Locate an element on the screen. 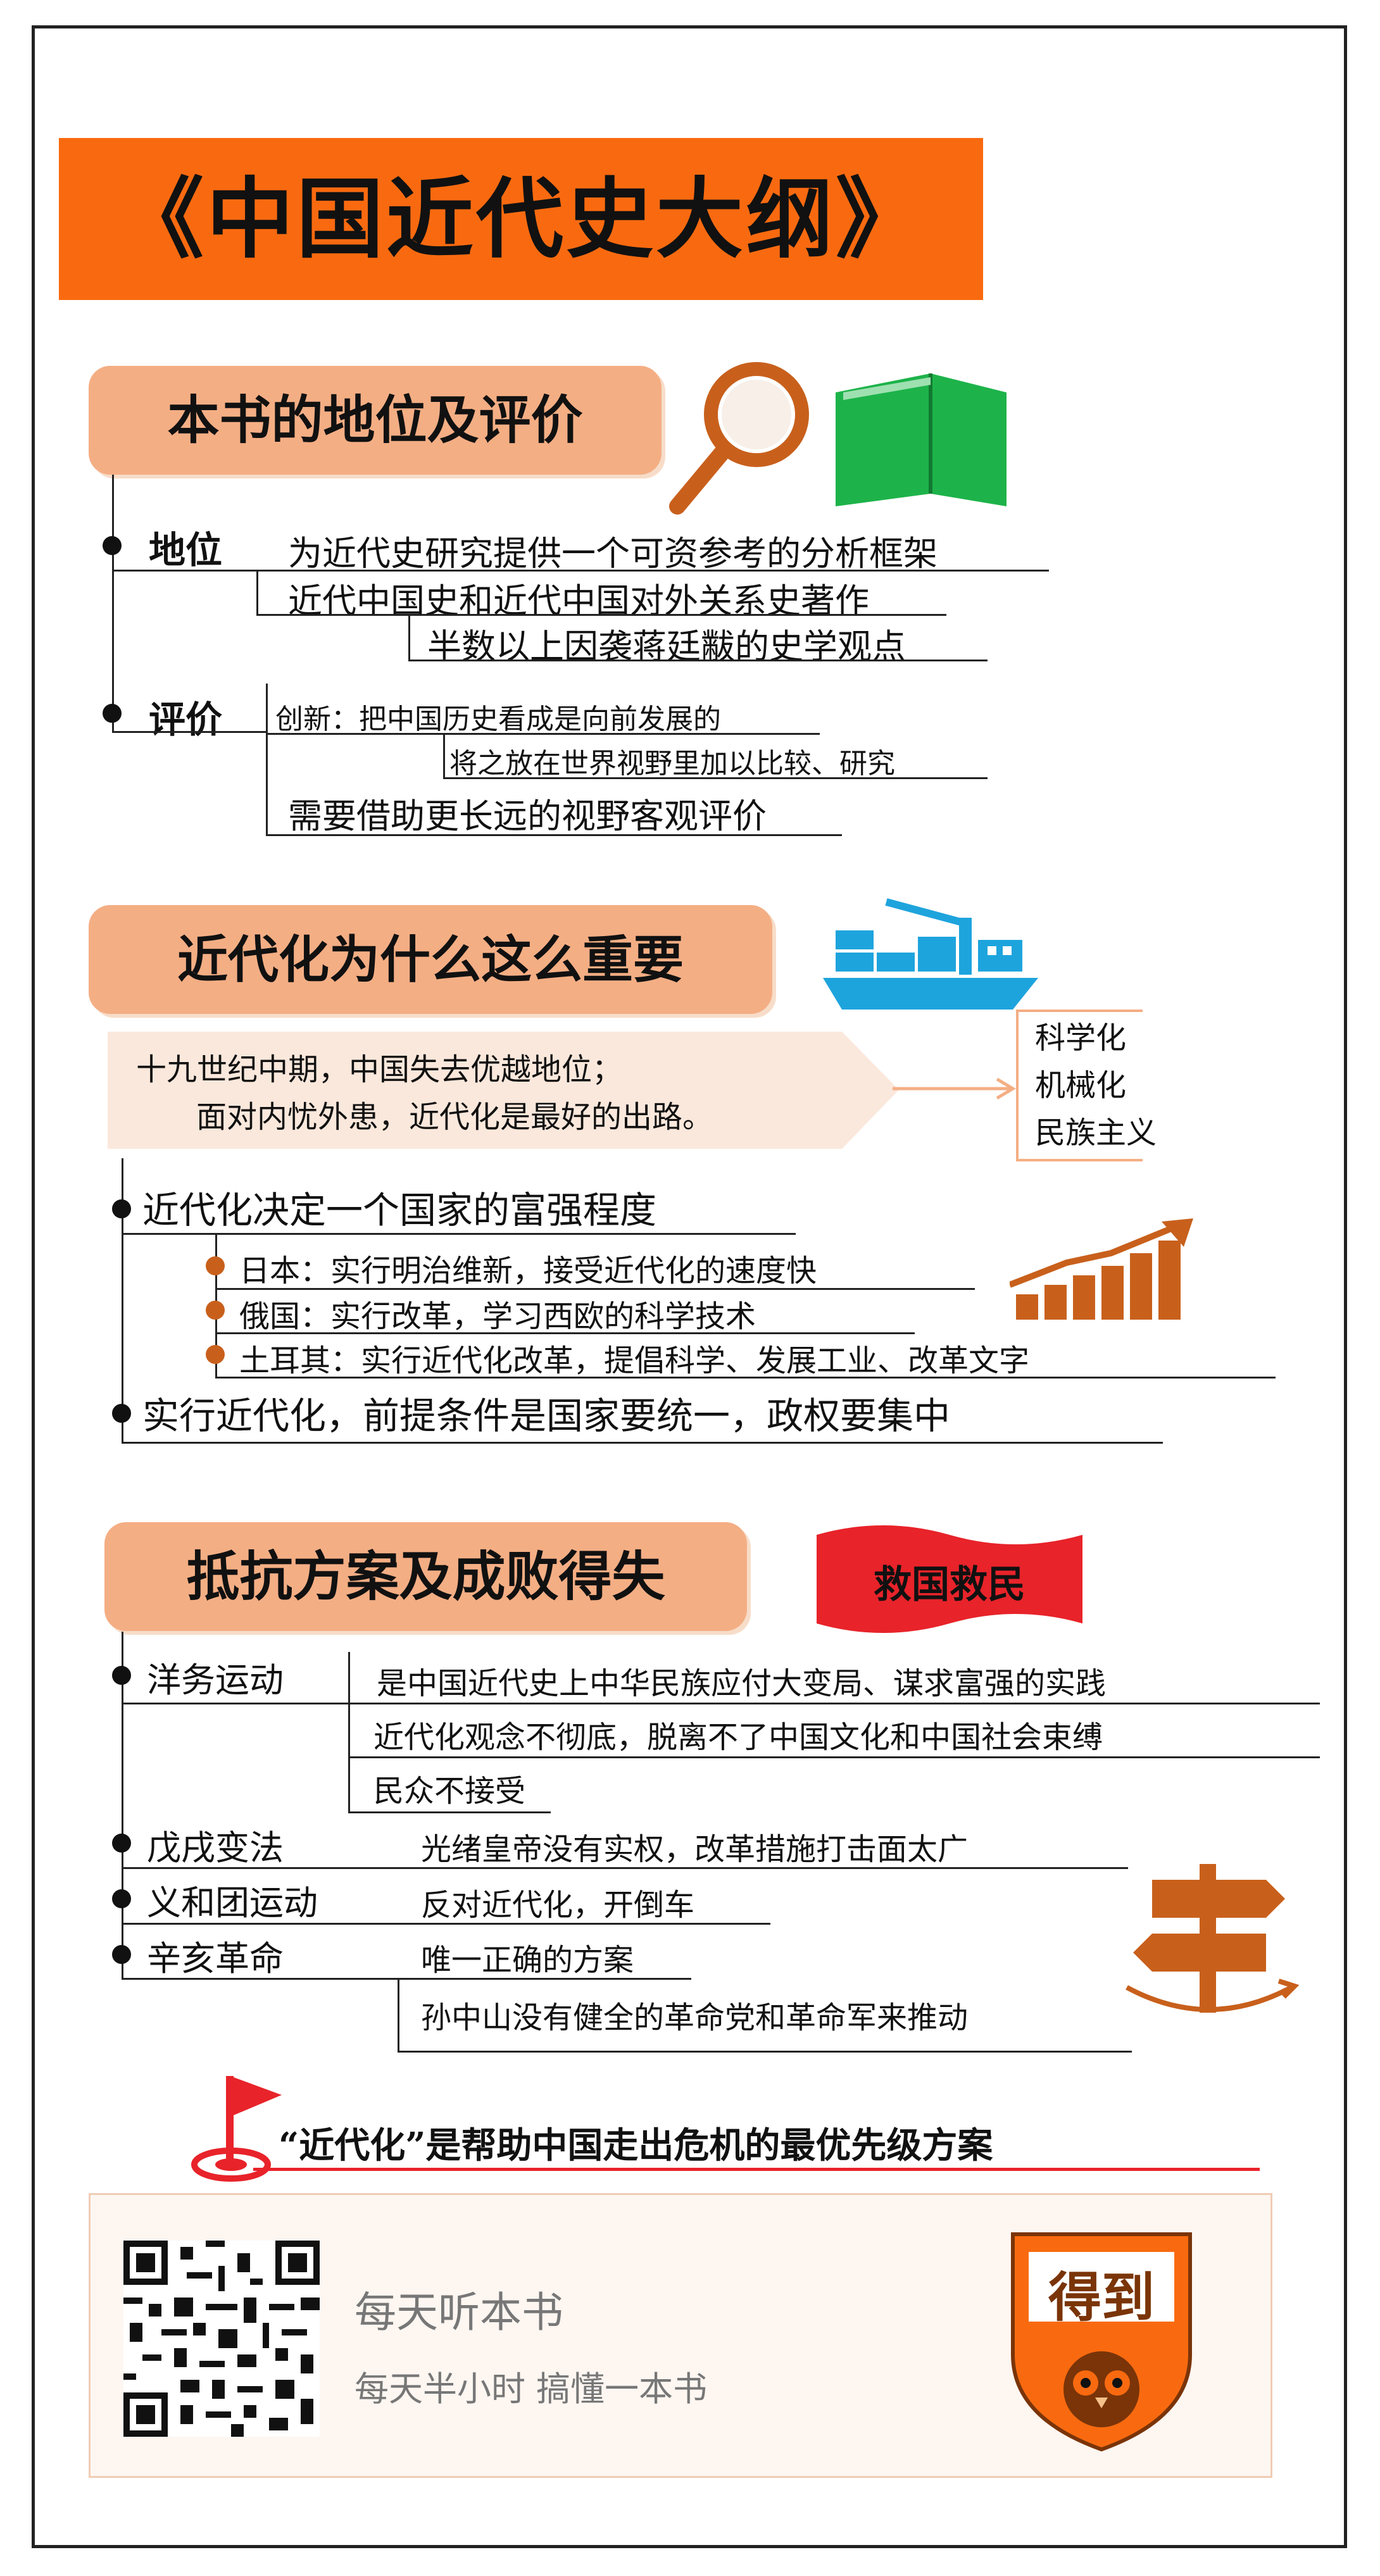 This screenshot has height=2576, width=1380. movement-1-underline is located at coordinates (235, 1703).